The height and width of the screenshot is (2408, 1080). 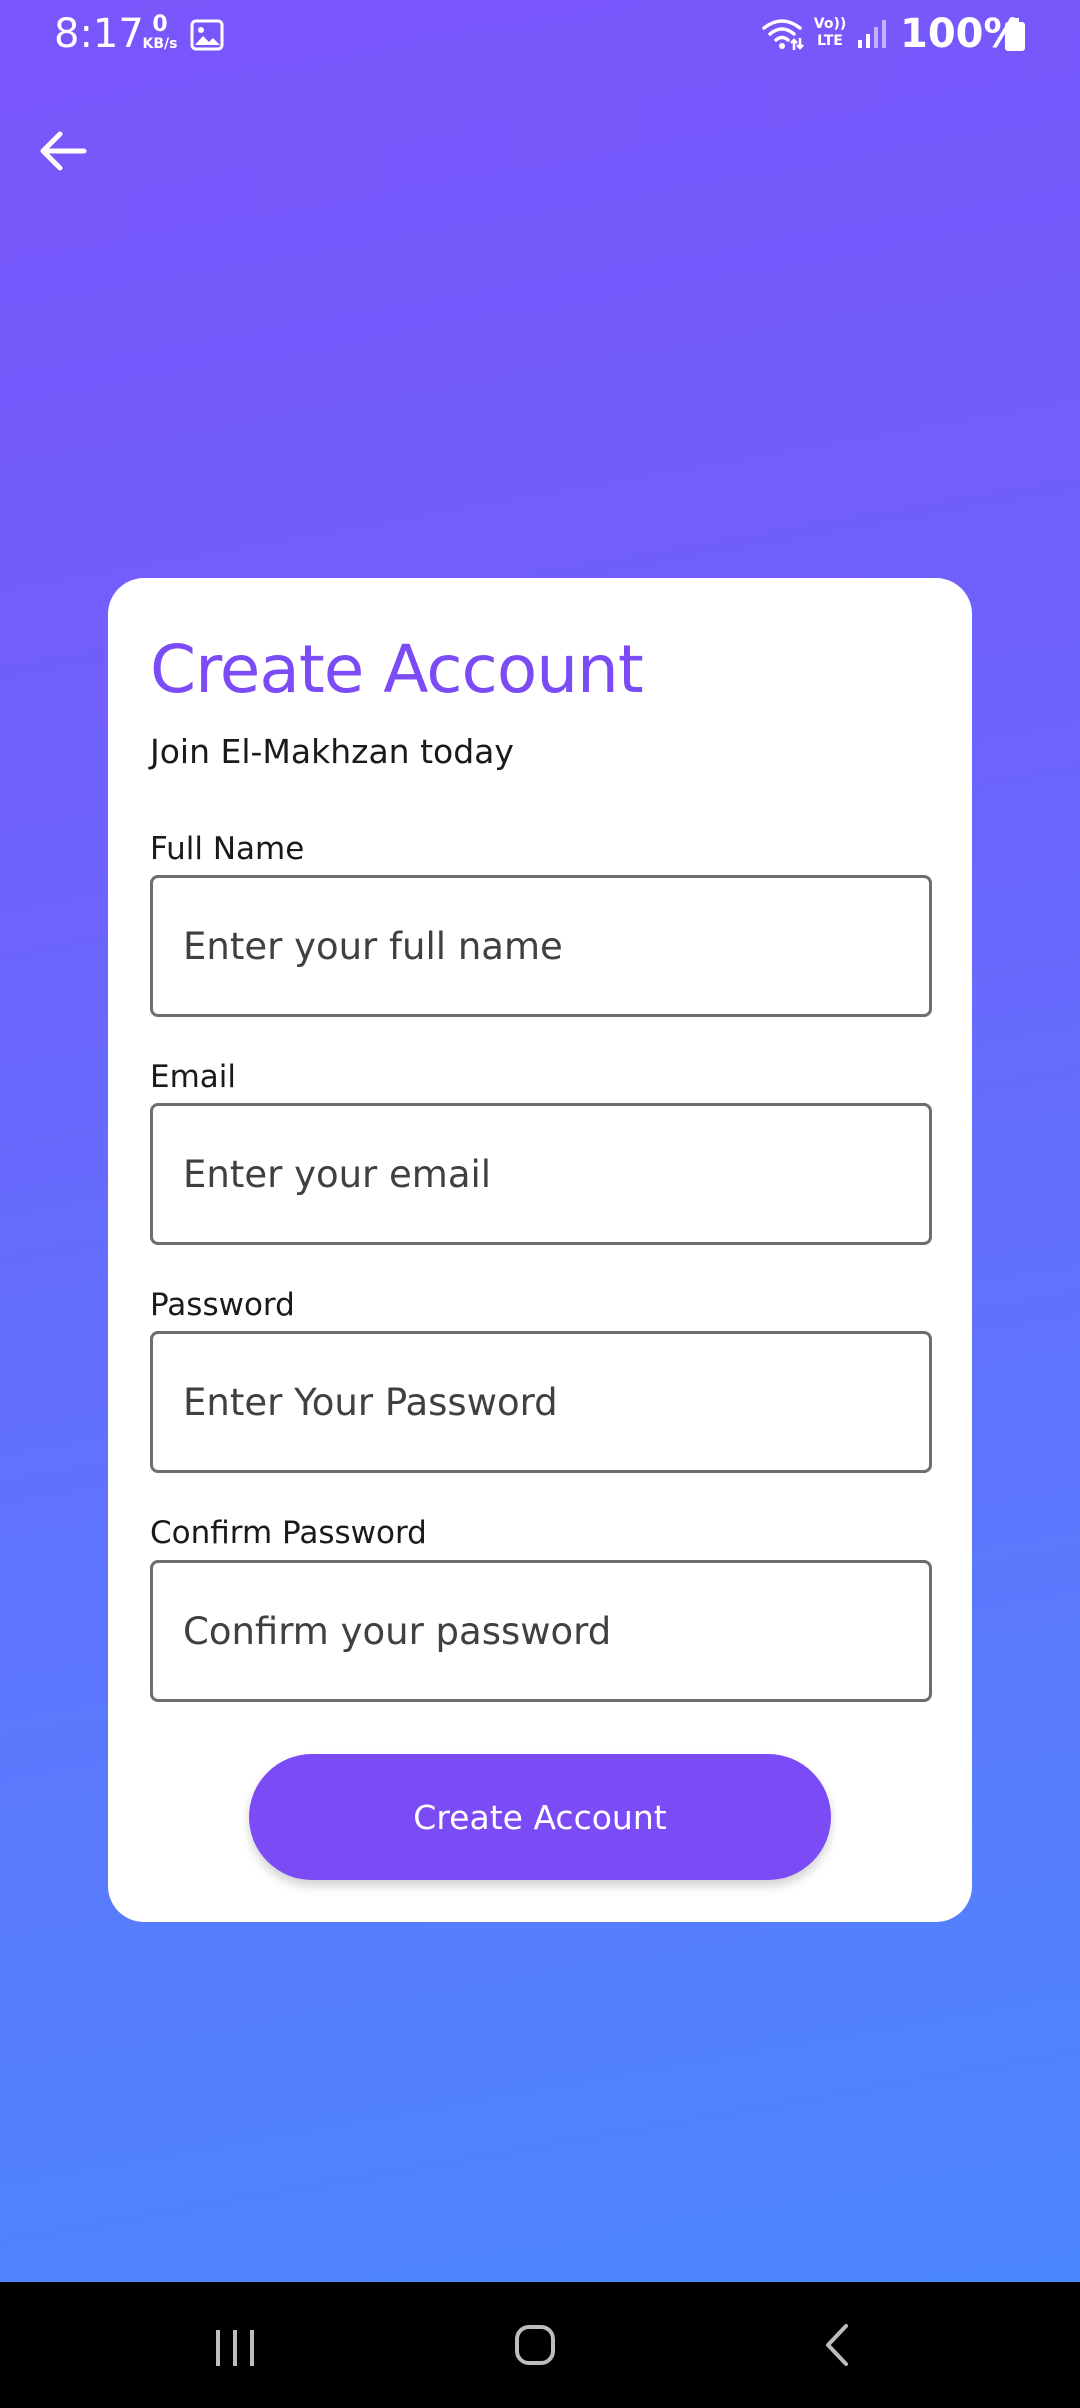 I want to click on password-label: Password, so click(x=222, y=1305).